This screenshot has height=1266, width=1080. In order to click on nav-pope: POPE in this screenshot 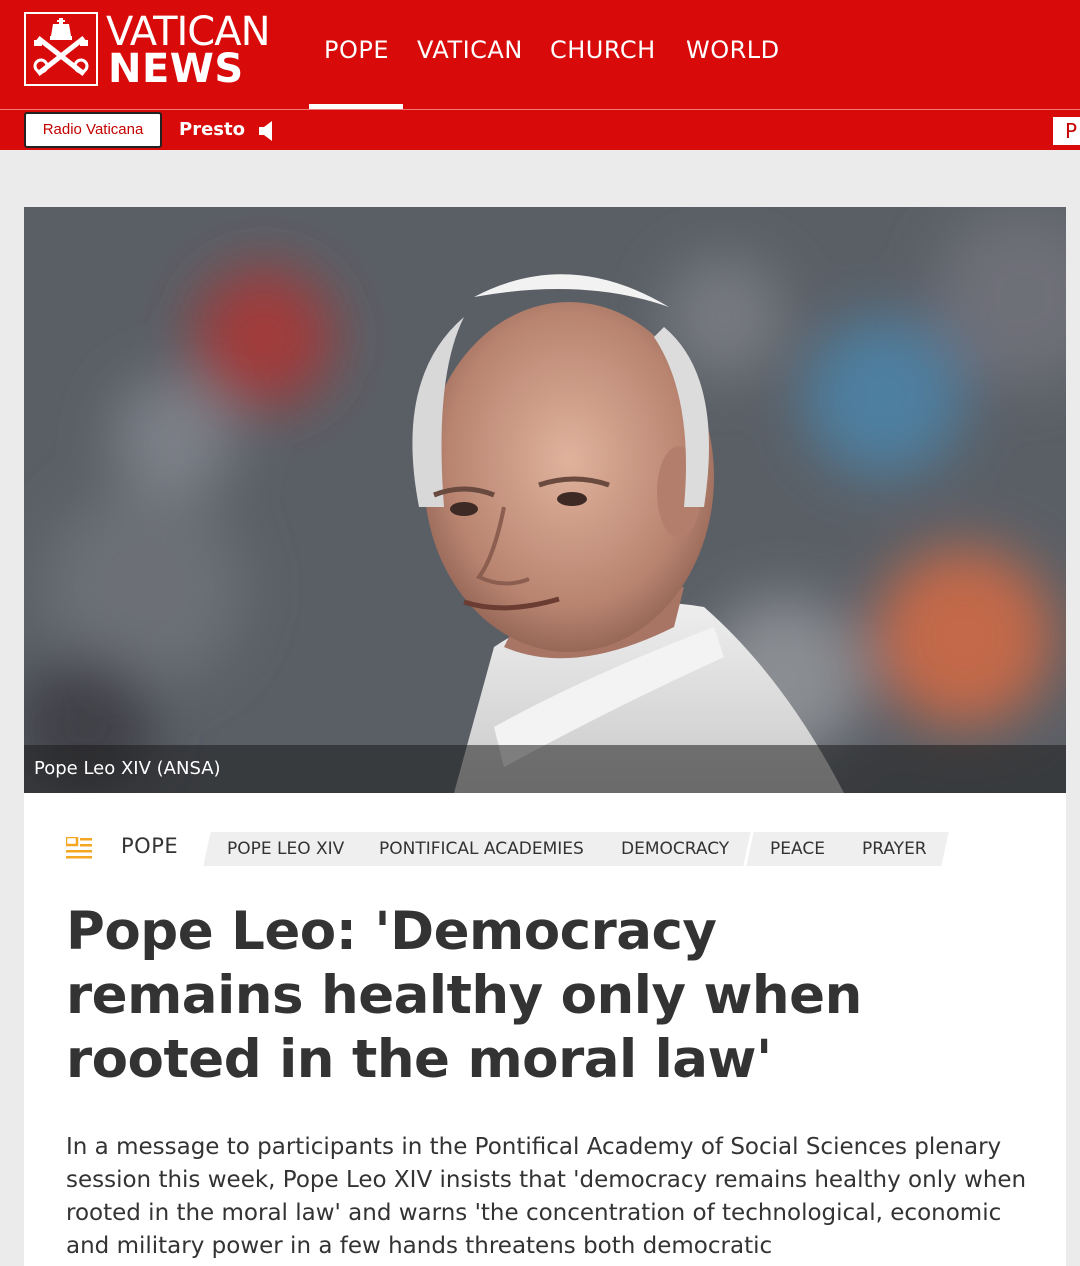, I will do `click(356, 50)`.